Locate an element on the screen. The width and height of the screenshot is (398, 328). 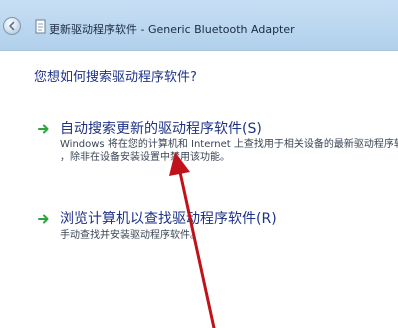
back-button is located at coordinates (12, 26).